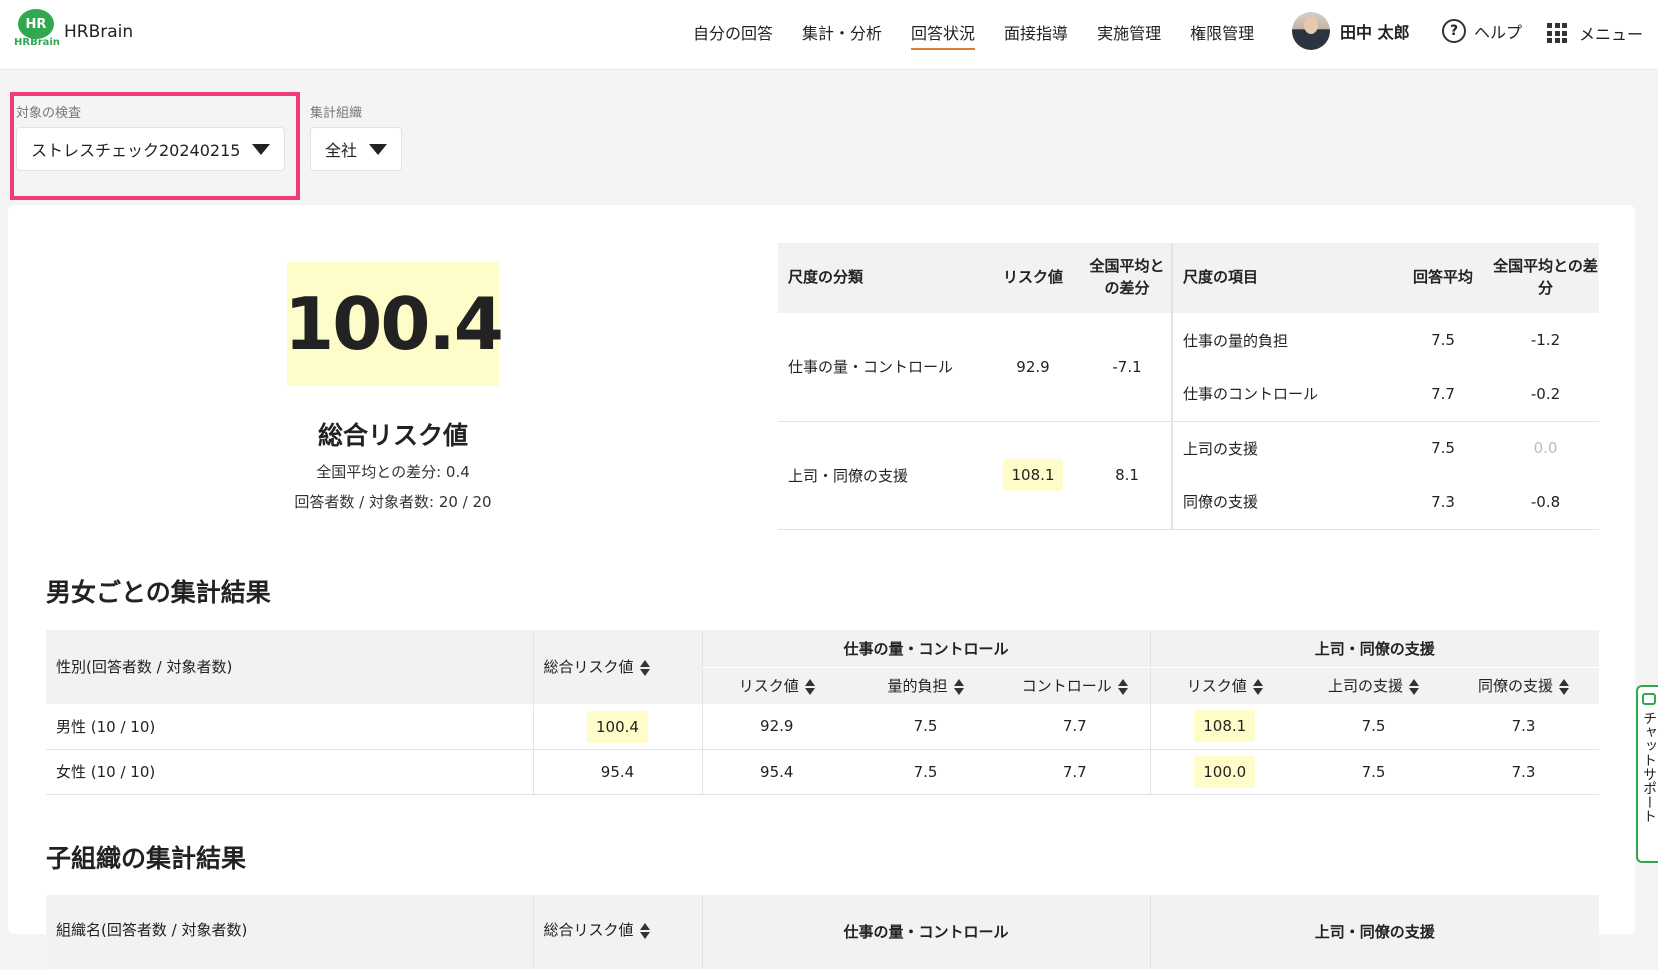 The height and width of the screenshot is (970, 1658). Describe the element at coordinates (880, 475) in the screenshot. I see `scale-category: 上司・同僚の支援` at that location.